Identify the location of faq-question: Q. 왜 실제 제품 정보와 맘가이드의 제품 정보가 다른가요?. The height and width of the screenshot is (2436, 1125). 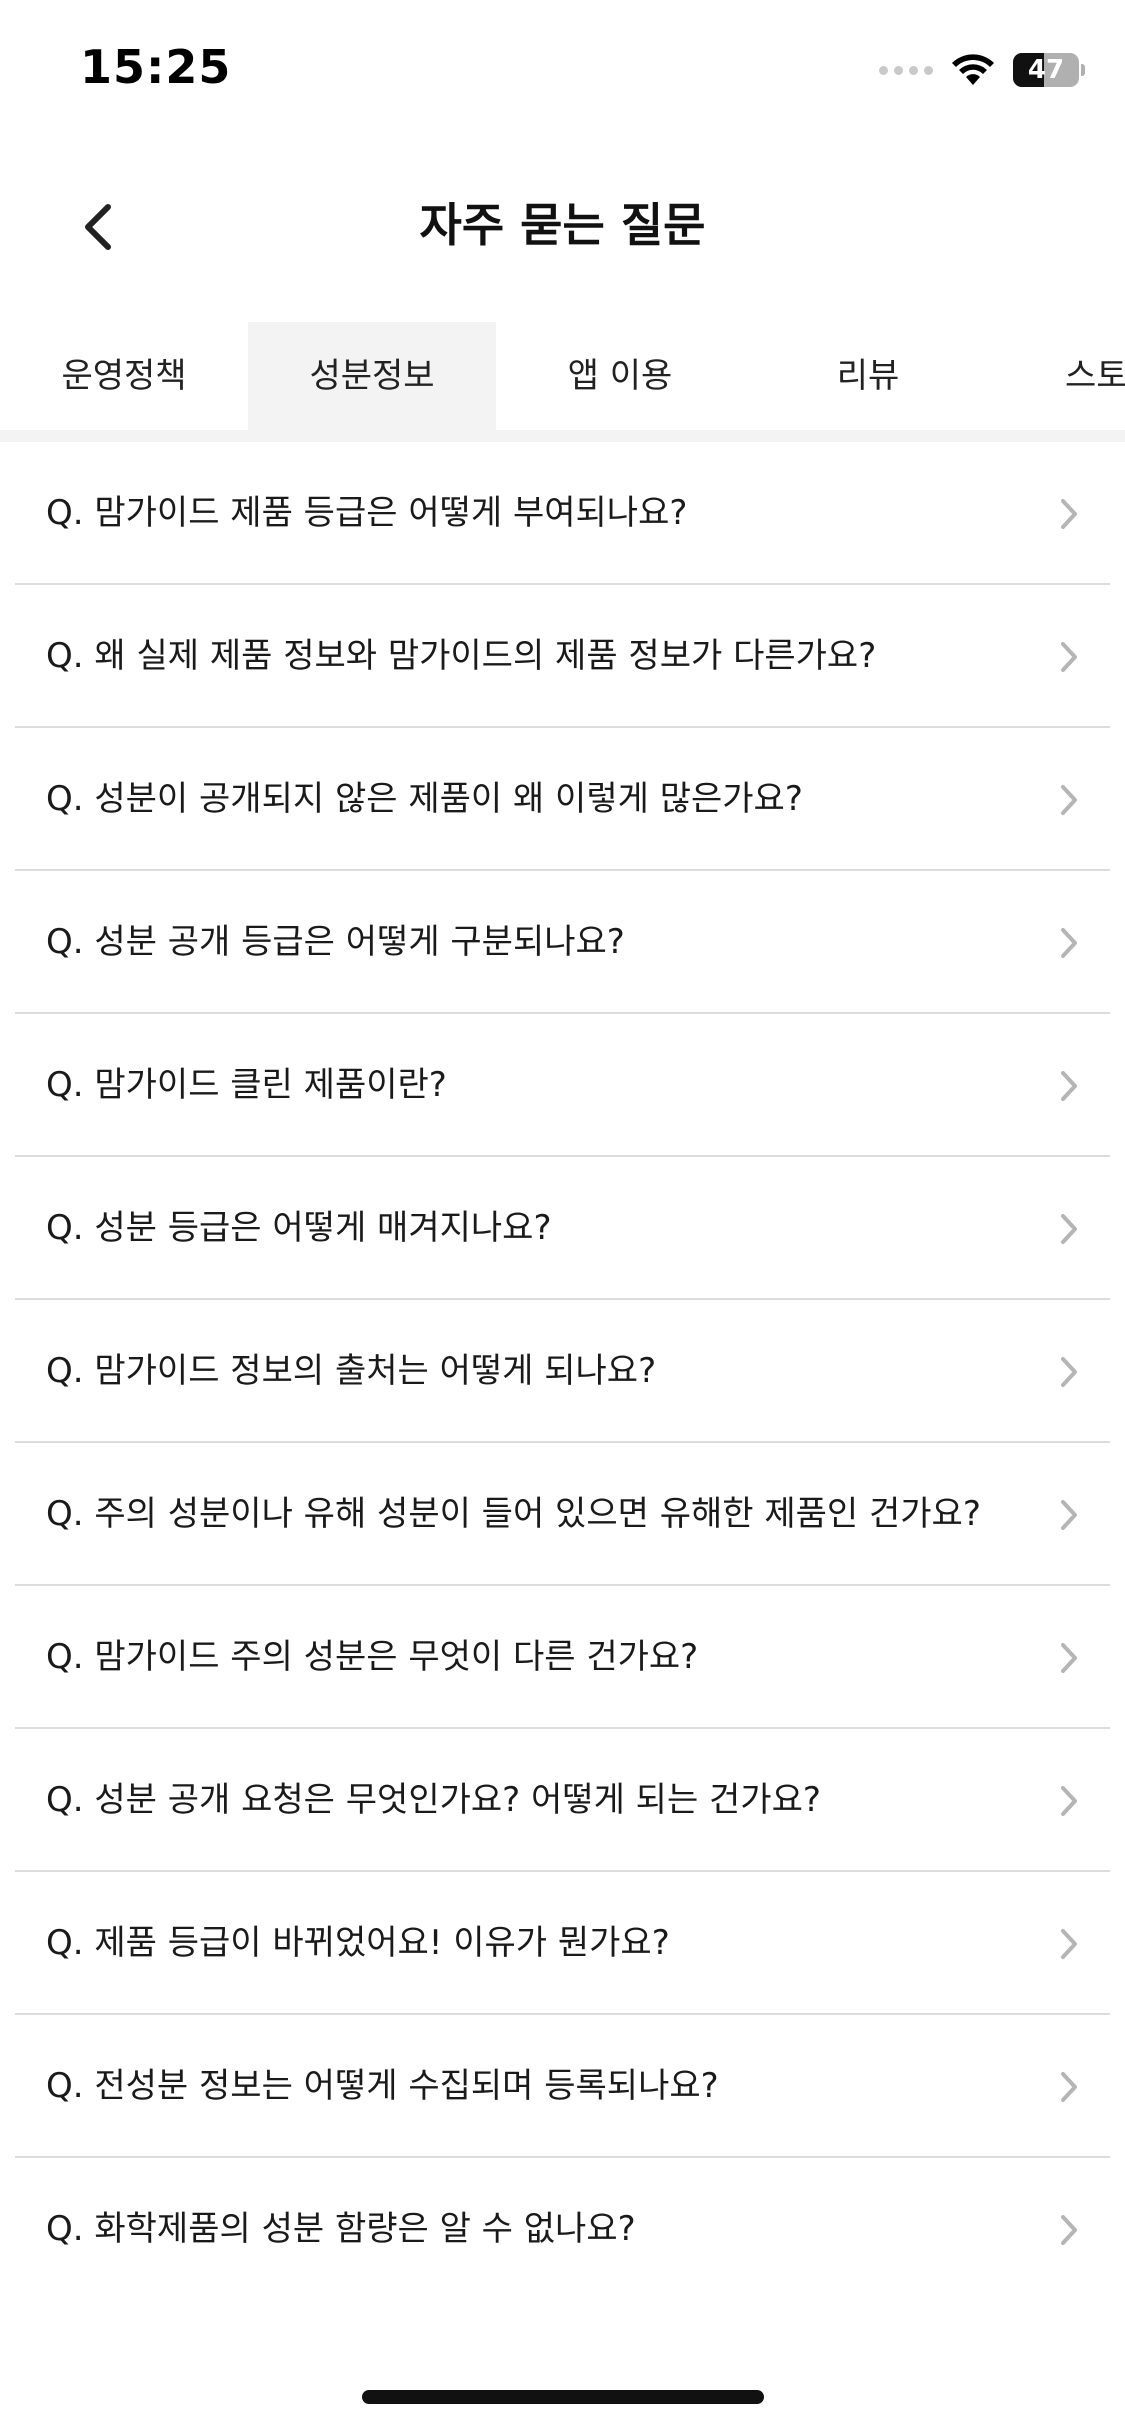
(461, 656).